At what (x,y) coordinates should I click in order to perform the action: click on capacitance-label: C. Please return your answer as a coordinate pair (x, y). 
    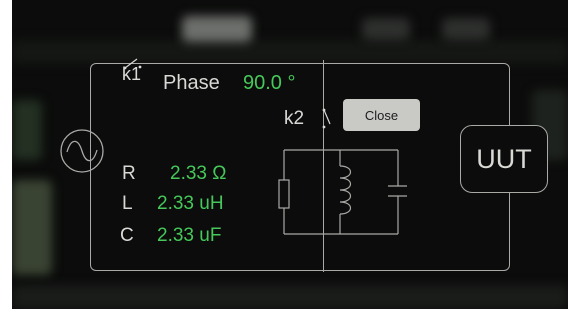
    Looking at the image, I should click on (127, 235).